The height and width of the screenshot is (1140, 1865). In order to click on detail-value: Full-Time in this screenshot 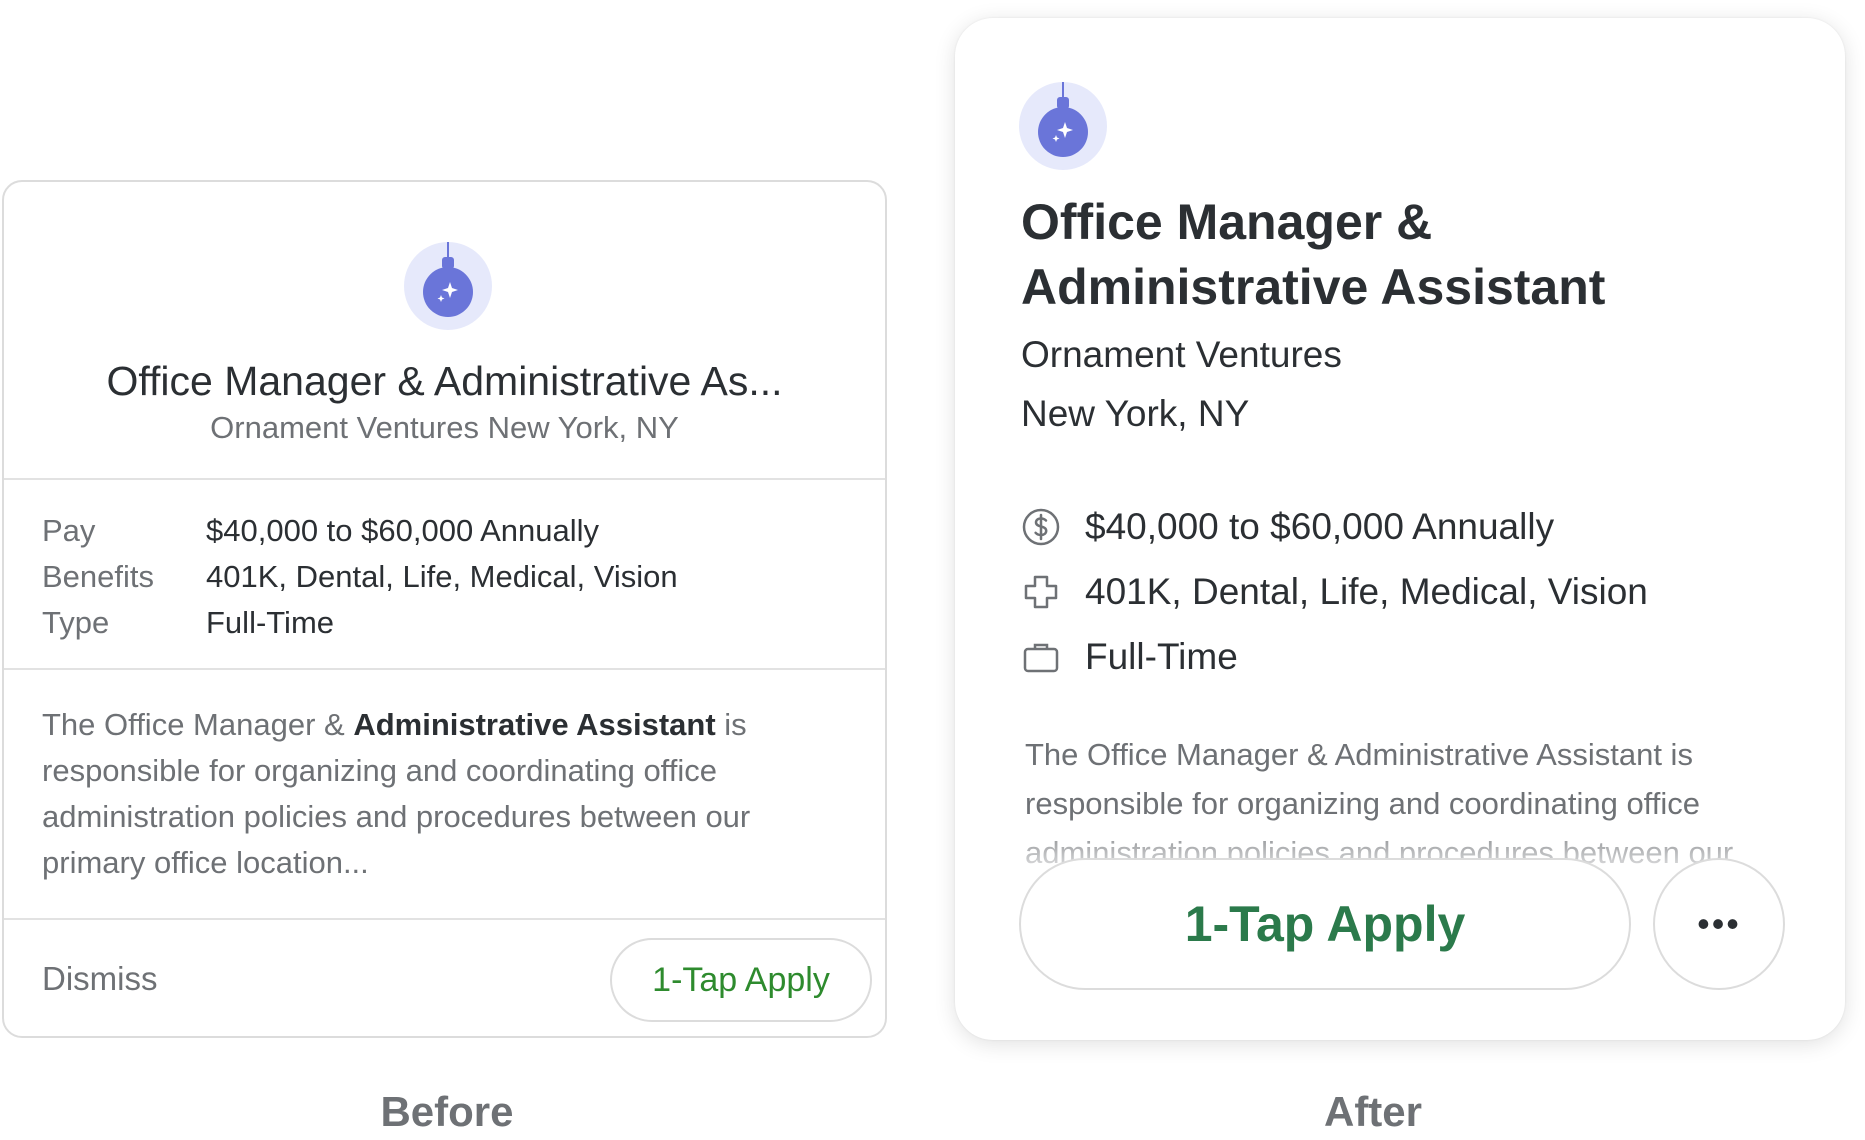, I will do `click(270, 622)`.